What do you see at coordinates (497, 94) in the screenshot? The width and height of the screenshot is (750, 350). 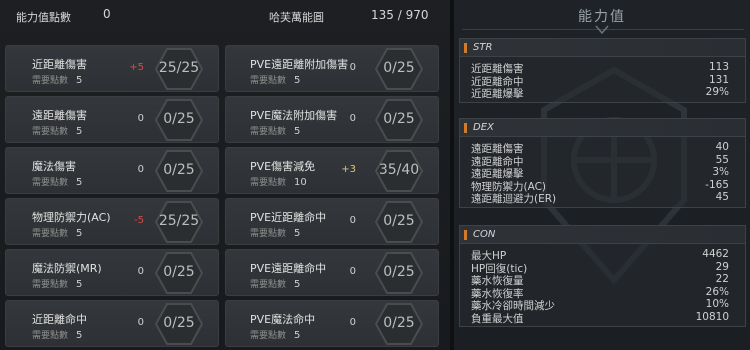 I see `stat-row-name: 近距離爆擊` at bounding box center [497, 94].